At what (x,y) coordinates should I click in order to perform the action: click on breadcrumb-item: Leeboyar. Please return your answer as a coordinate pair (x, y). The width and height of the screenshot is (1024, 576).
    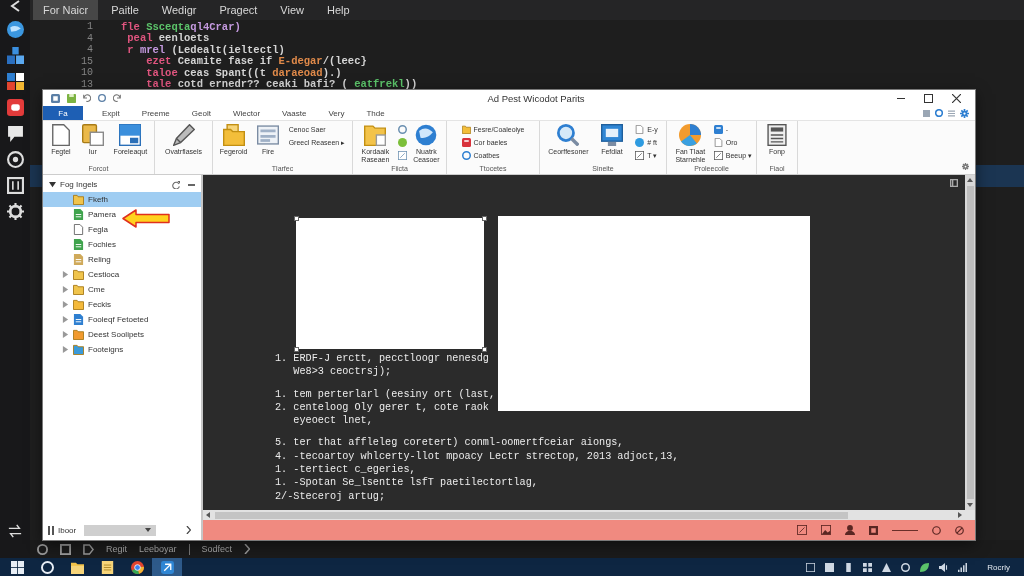
    Looking at the image, I should click on (158, 549).